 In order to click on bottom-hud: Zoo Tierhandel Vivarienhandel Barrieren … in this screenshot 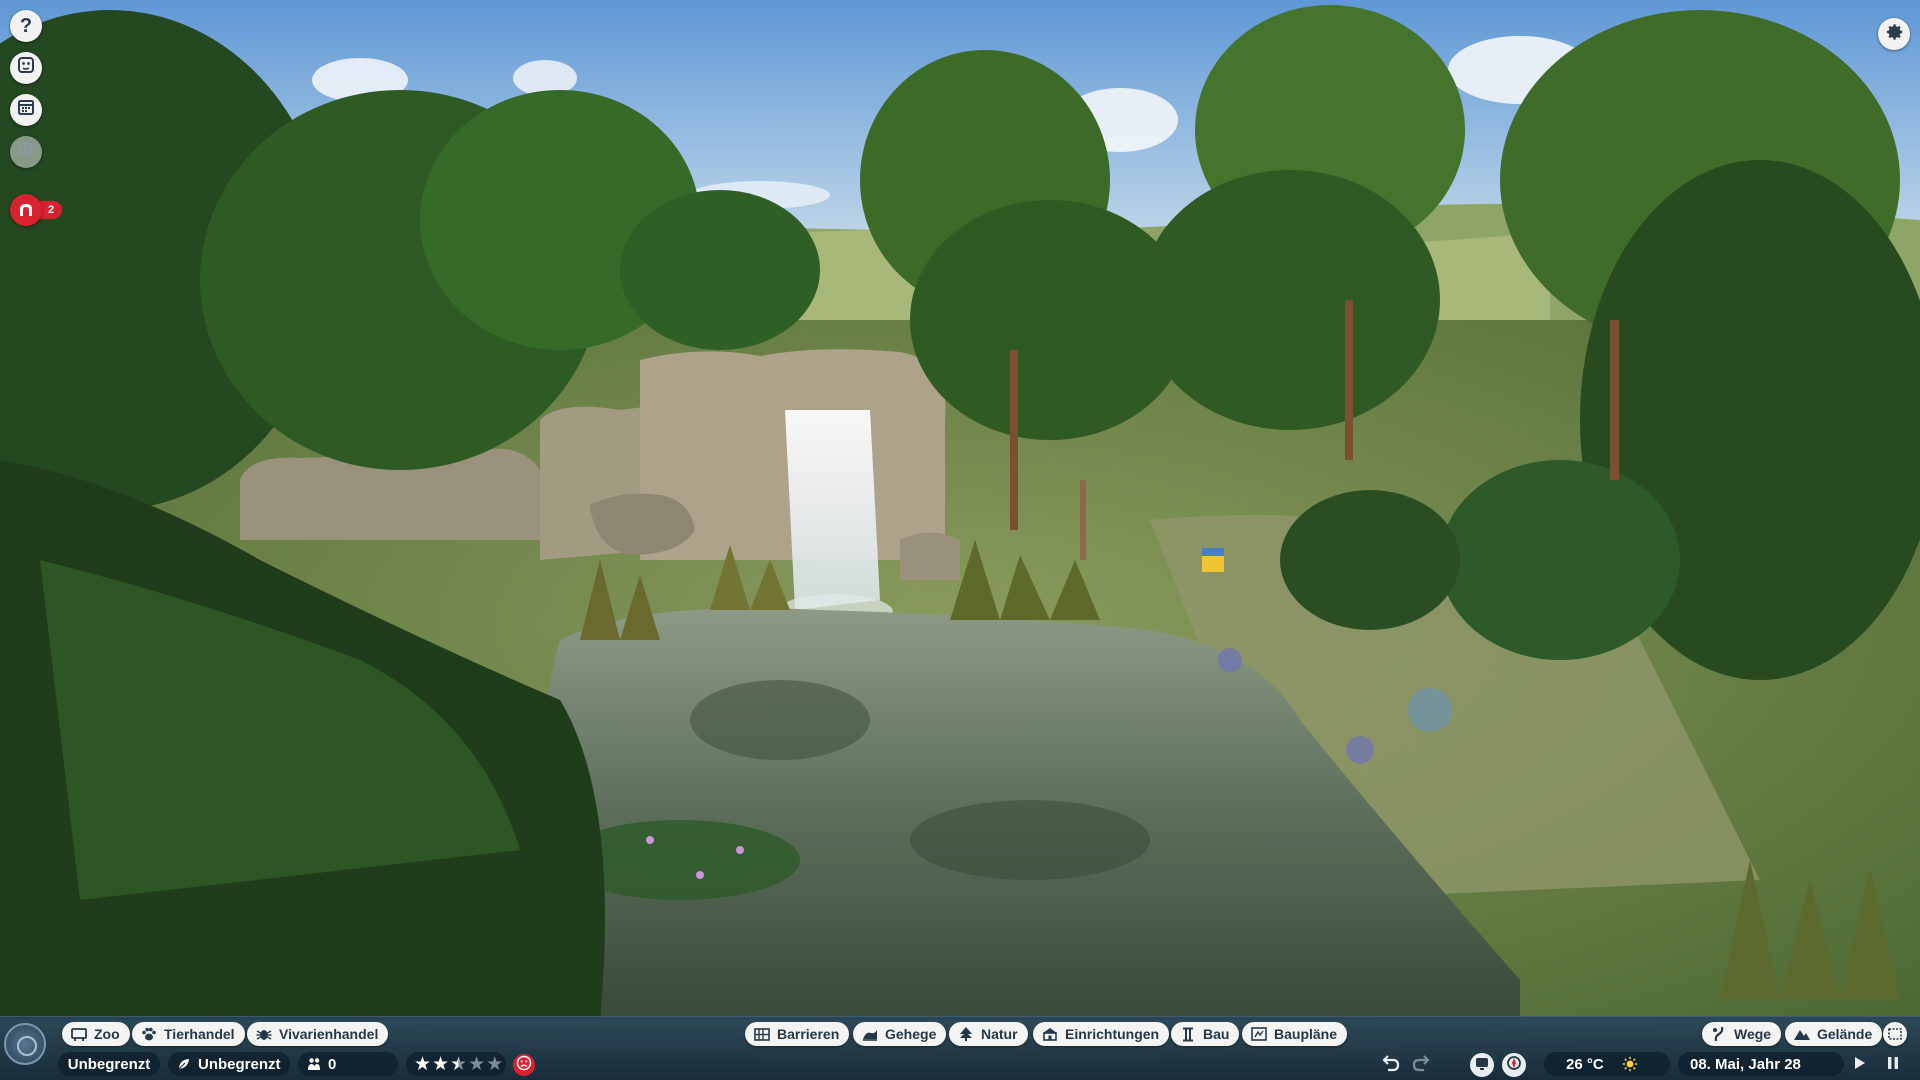, I will do `click(960, 1048)`.